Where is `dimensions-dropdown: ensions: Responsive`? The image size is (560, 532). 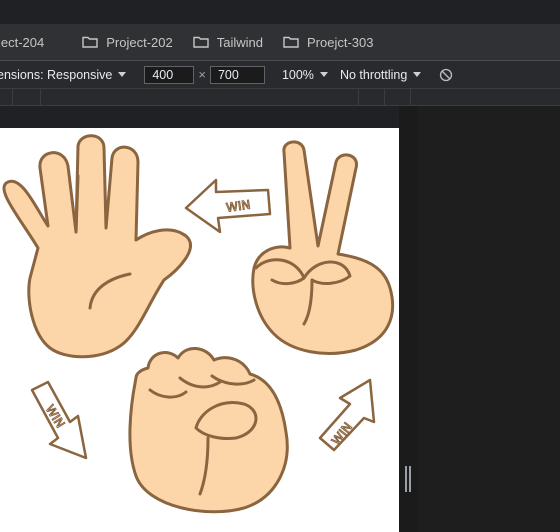 dimensions-dropdown: ensions: Responsive is located at coordinates (63, 74).